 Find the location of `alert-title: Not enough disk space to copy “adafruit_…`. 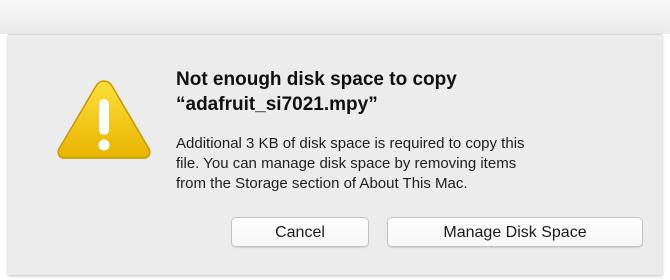

alert-title: Not enough disk space to copy “adafruit_… is located at coordinates (411, 92).